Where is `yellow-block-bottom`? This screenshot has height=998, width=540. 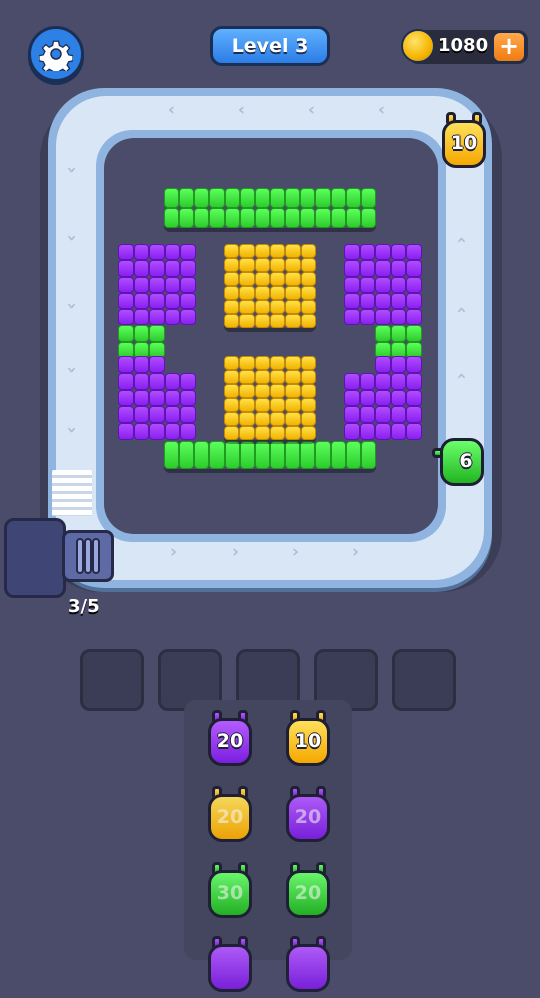
yellow-block-bottom is located at coordinates (270, 398).